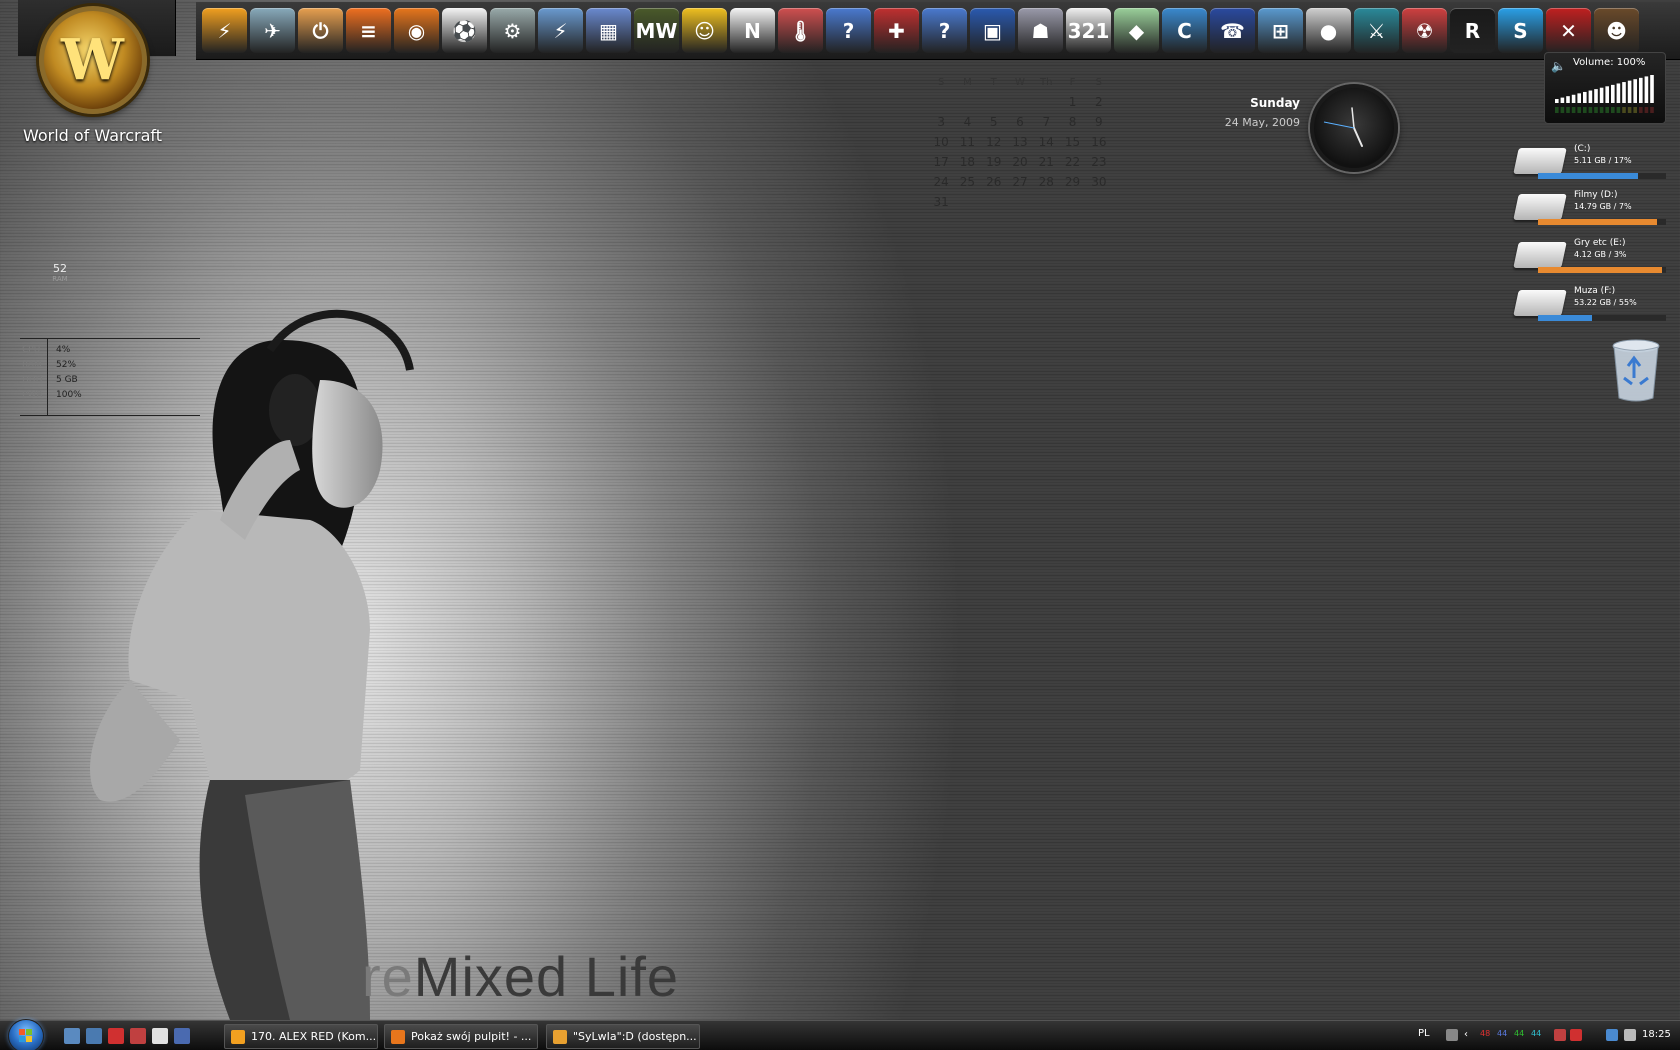  I want to click on media-icon, so click(182, 1036).